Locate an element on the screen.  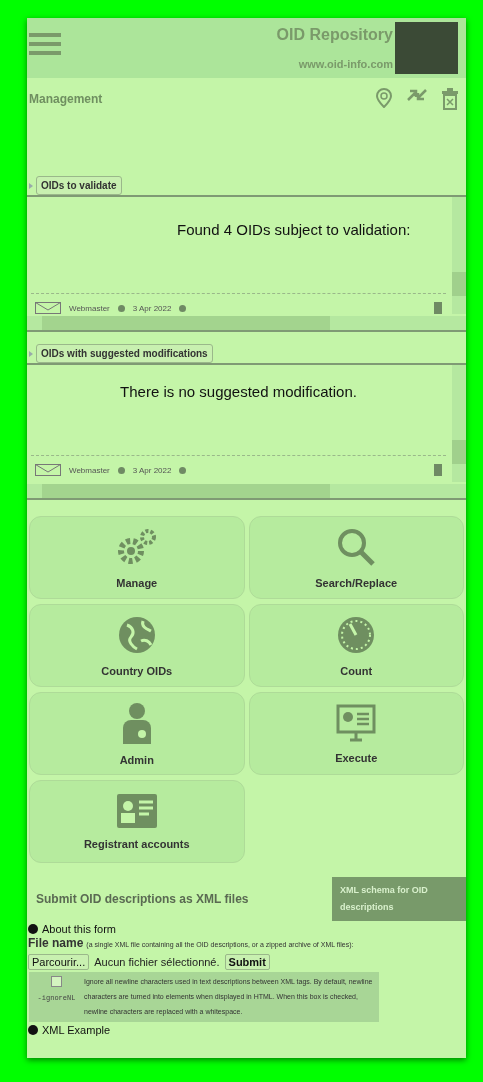
file-status: Aucun fichier sélectionné. is located at coordinates (157, 962).